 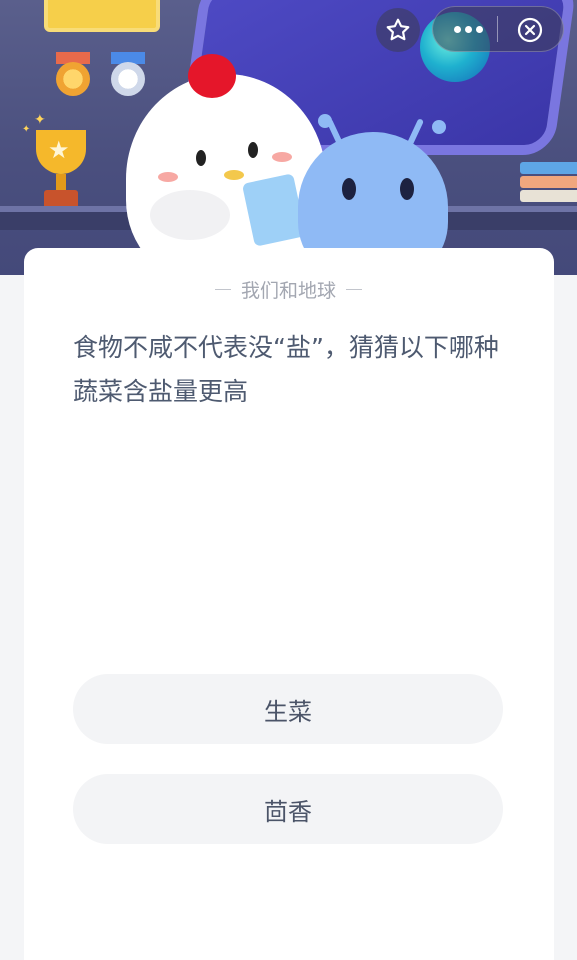 I want to click on more-button, so click(x=470, y=31).